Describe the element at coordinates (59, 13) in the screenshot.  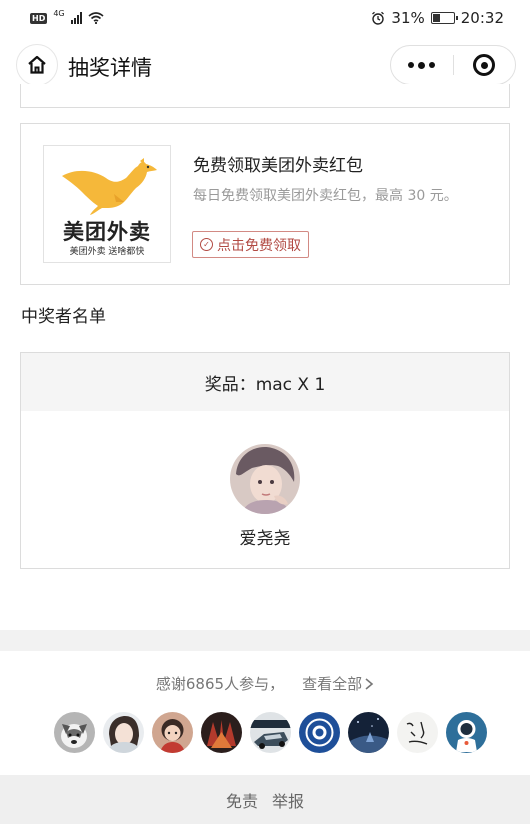
I see `network-label: 4G` at that location.